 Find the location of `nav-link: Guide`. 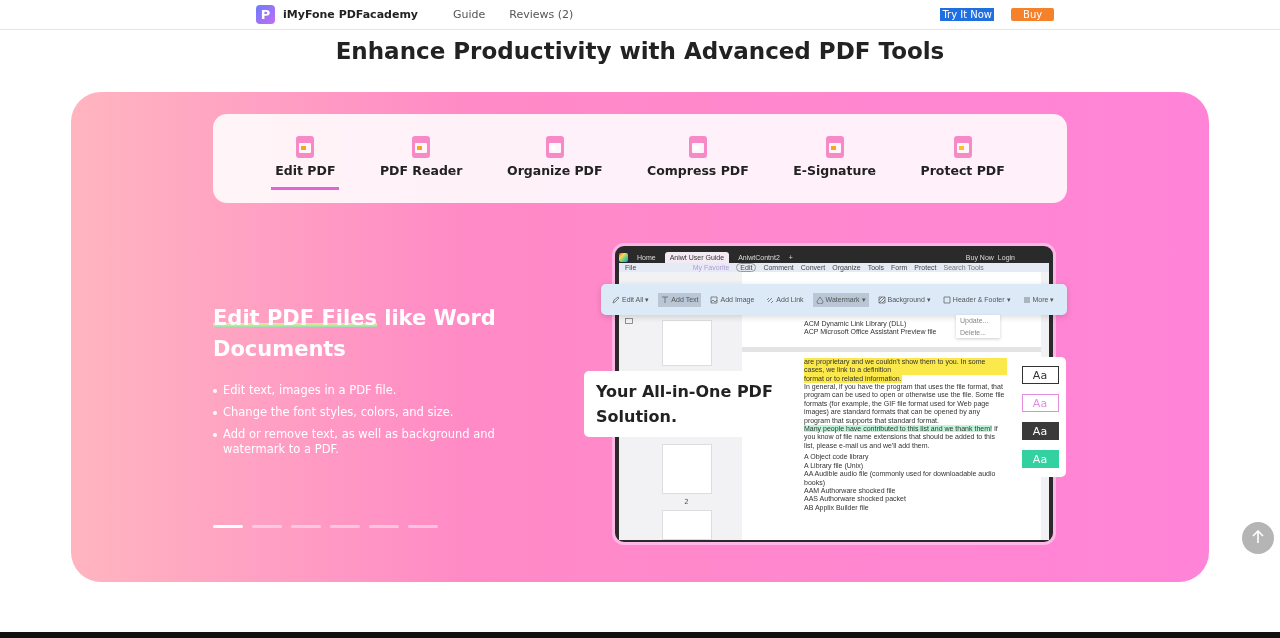

nav-link: Guide is located at coordinates (469, 14).